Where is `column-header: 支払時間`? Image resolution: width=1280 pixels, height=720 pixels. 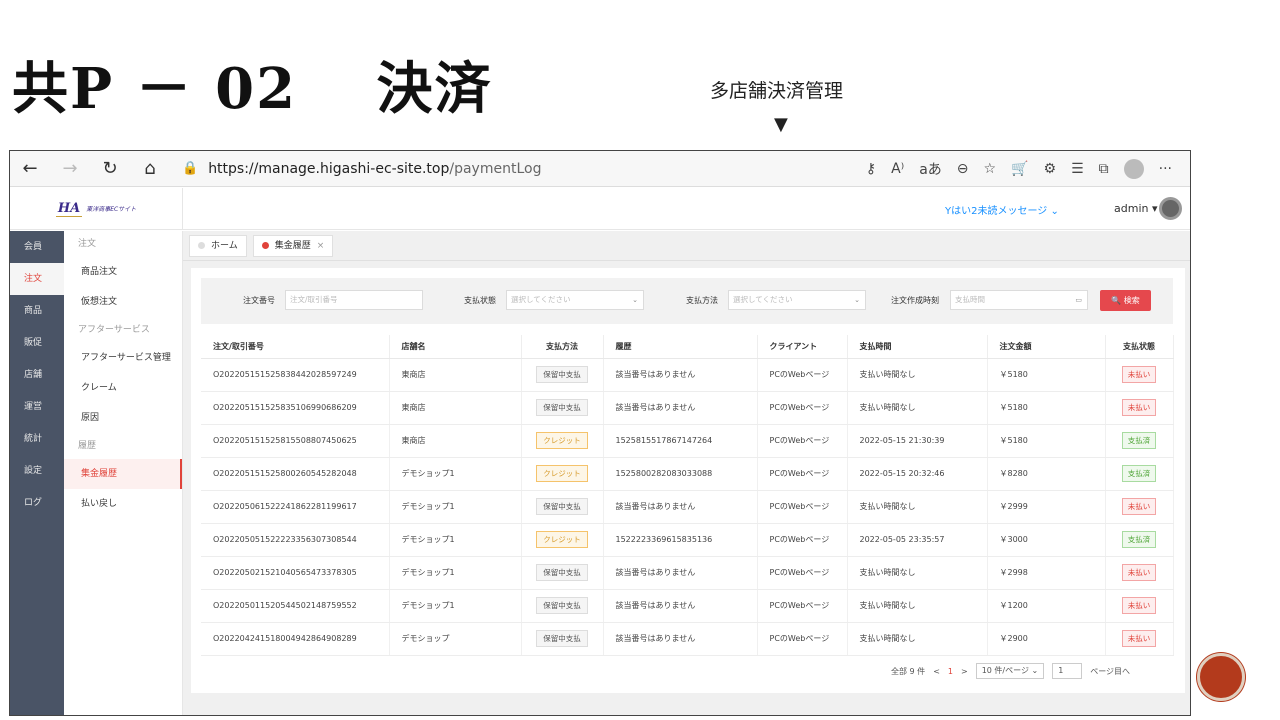
column-header: 支払時間 is located at coordinates (917, 347).